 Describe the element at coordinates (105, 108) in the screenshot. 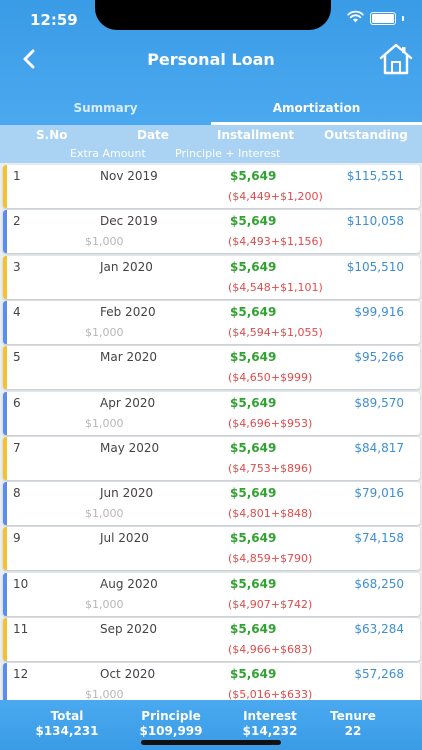

I see `tab-summary: Summary` at that location.